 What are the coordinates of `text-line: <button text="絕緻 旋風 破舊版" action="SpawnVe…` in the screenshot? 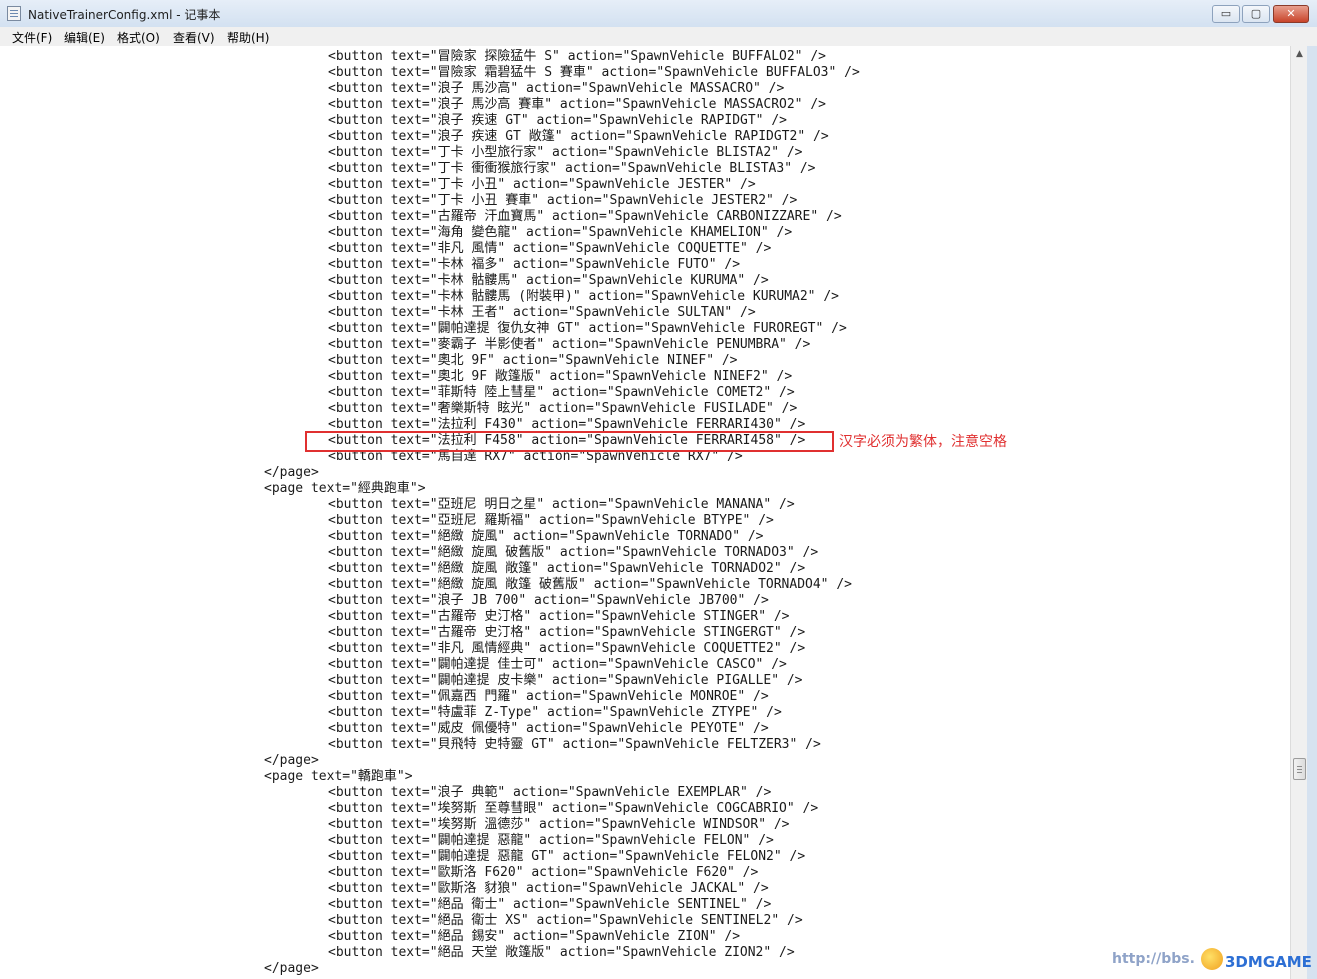 It's located at (573, 552).